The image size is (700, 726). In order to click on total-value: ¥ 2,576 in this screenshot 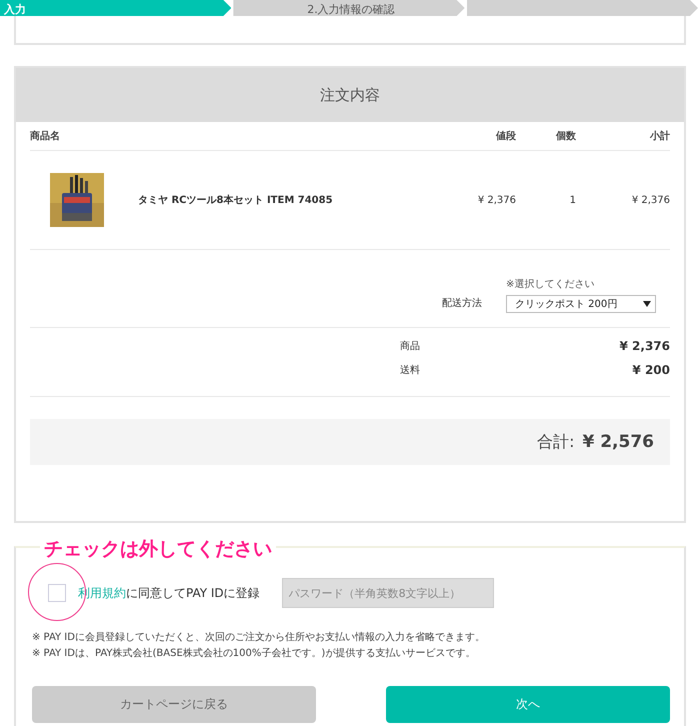, I will do `click(618, 442)`.